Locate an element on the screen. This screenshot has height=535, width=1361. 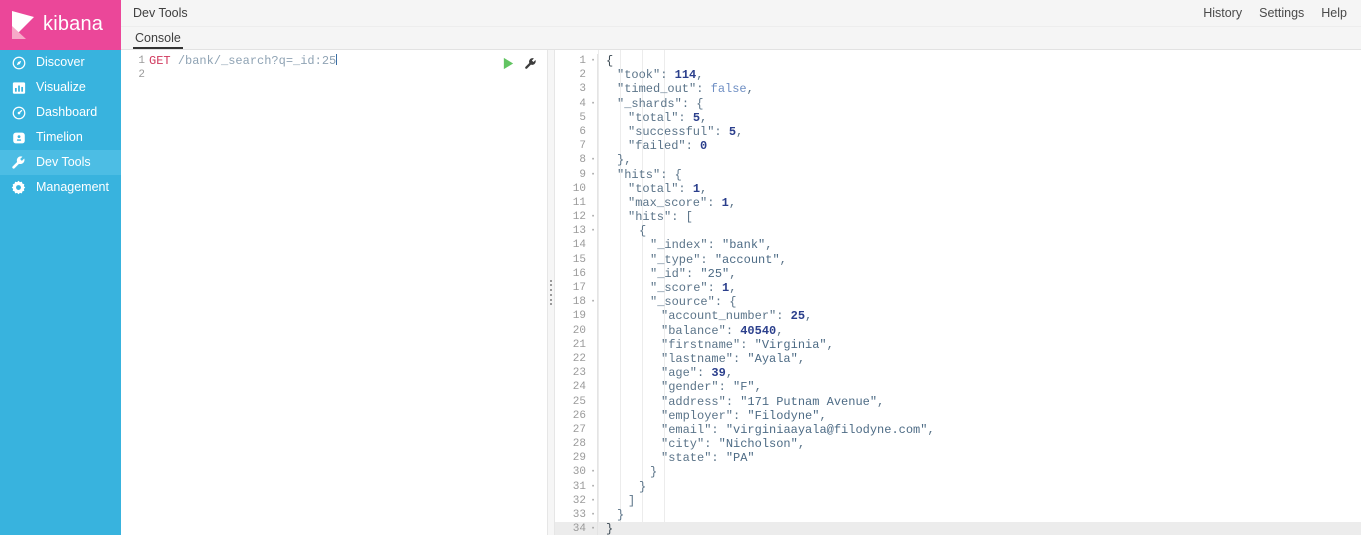
line-number: 17 is located at coordinates (579, 288).